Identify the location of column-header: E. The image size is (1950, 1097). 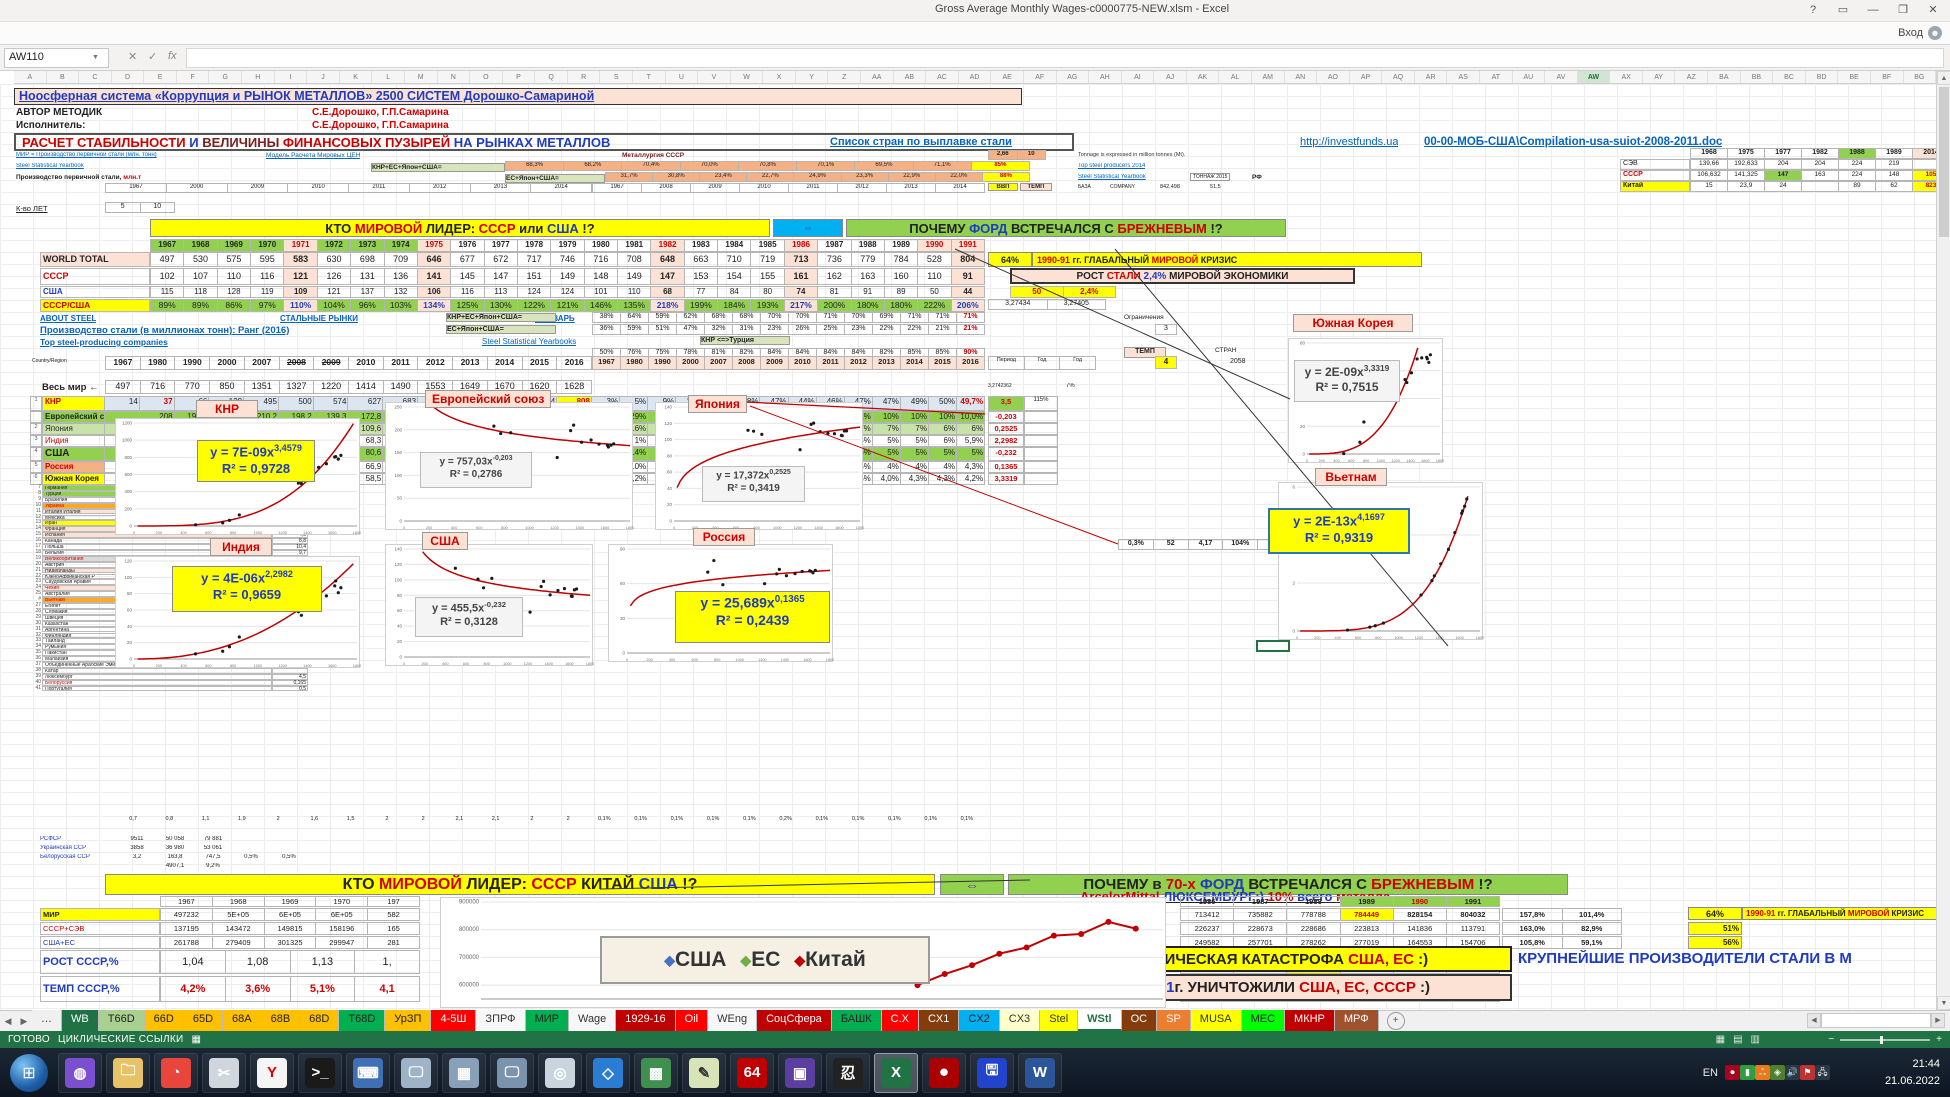
(160, 77).